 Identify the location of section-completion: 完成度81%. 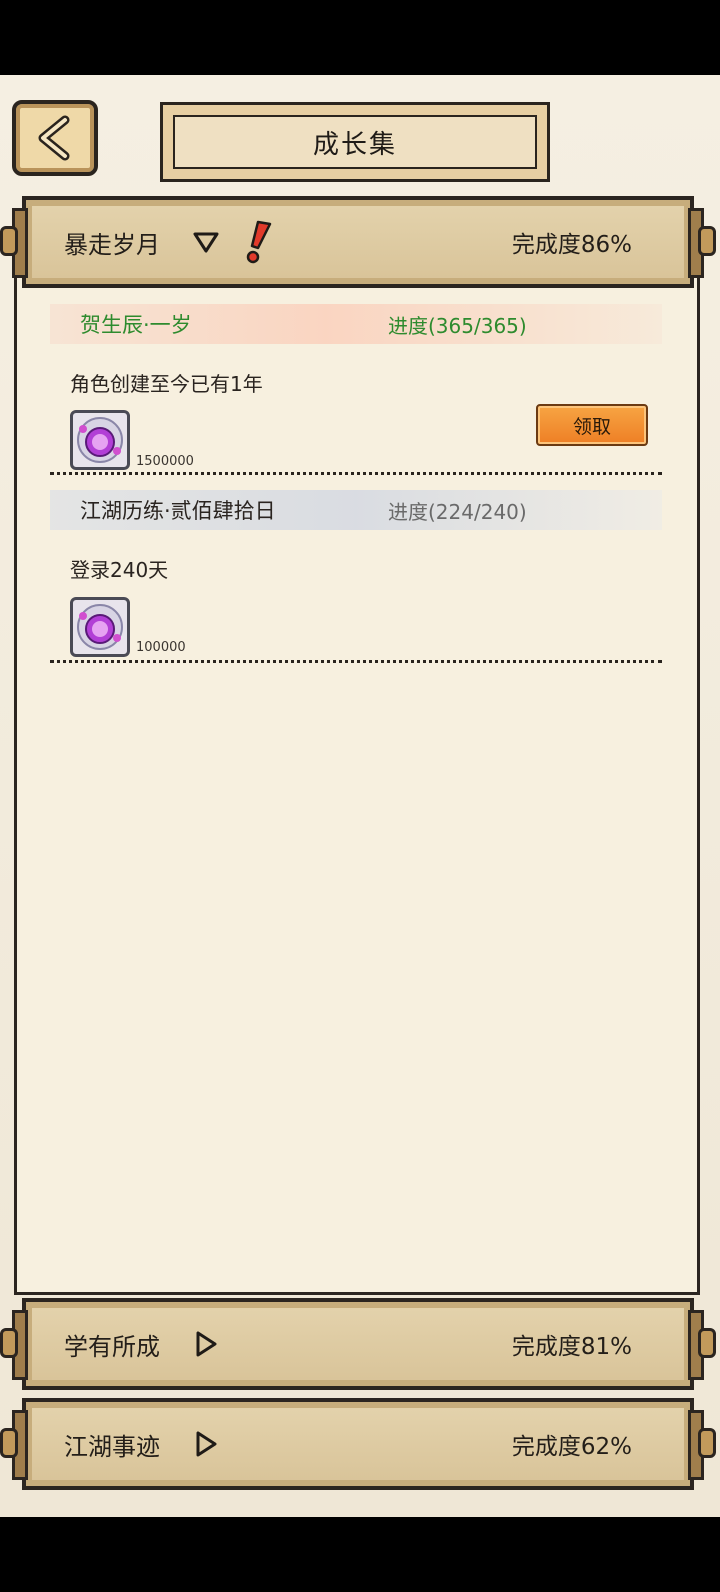
(571, 1347).